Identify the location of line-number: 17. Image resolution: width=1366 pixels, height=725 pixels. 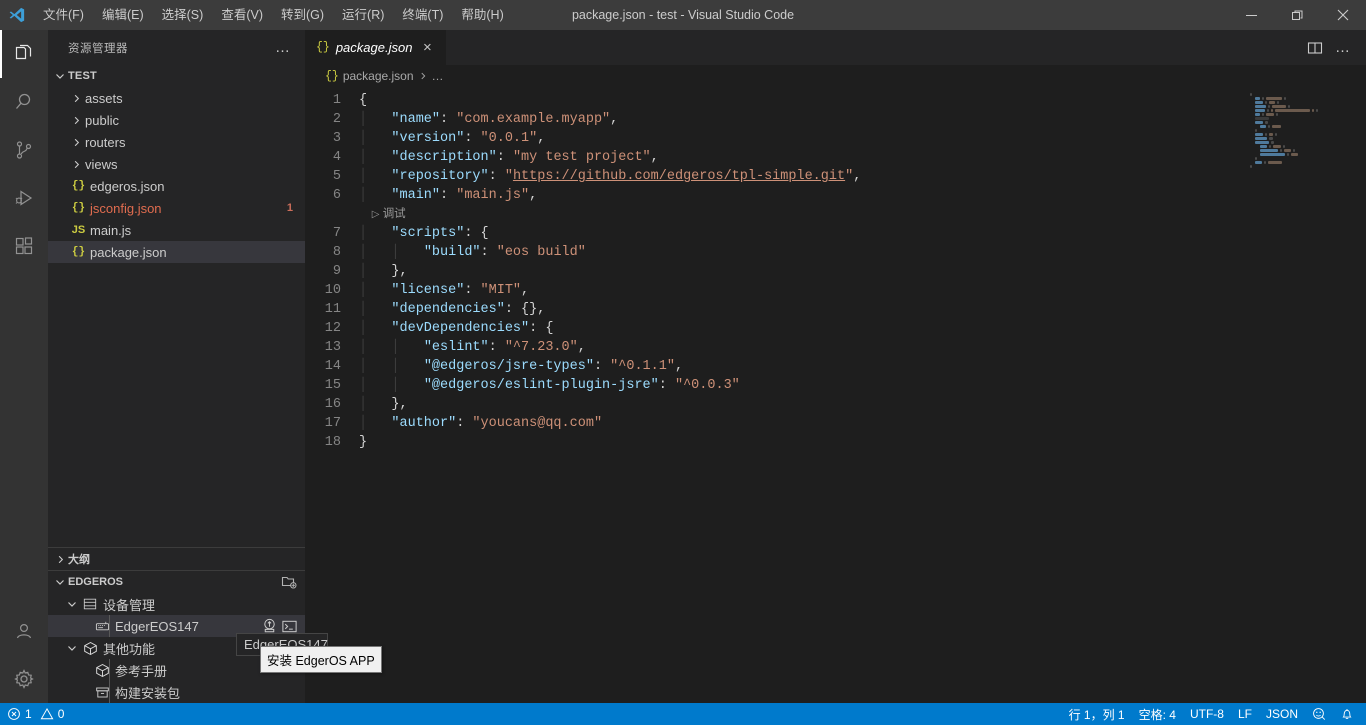
(332, 423).